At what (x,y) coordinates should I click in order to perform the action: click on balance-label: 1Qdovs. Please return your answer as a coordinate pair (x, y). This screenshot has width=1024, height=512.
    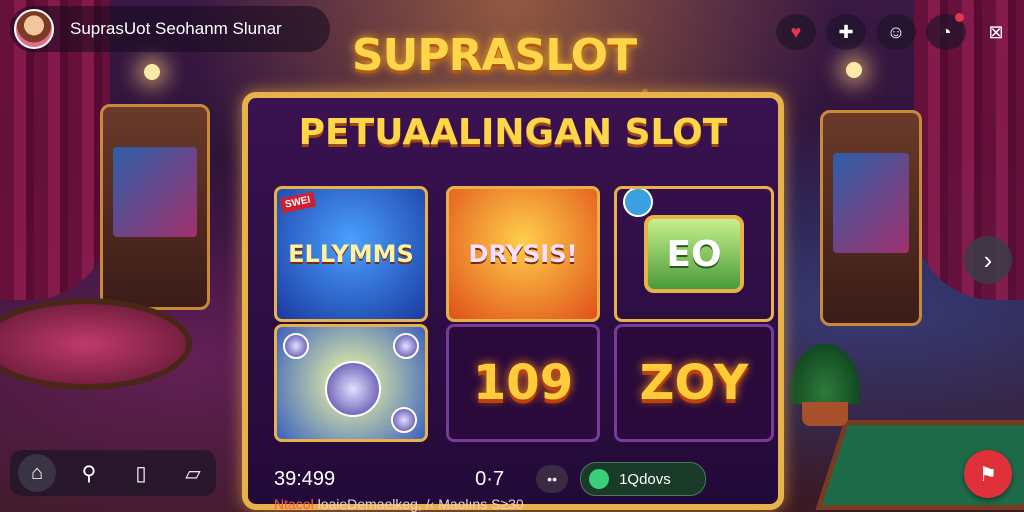
    Looking at the image, I should click on (645, 479).